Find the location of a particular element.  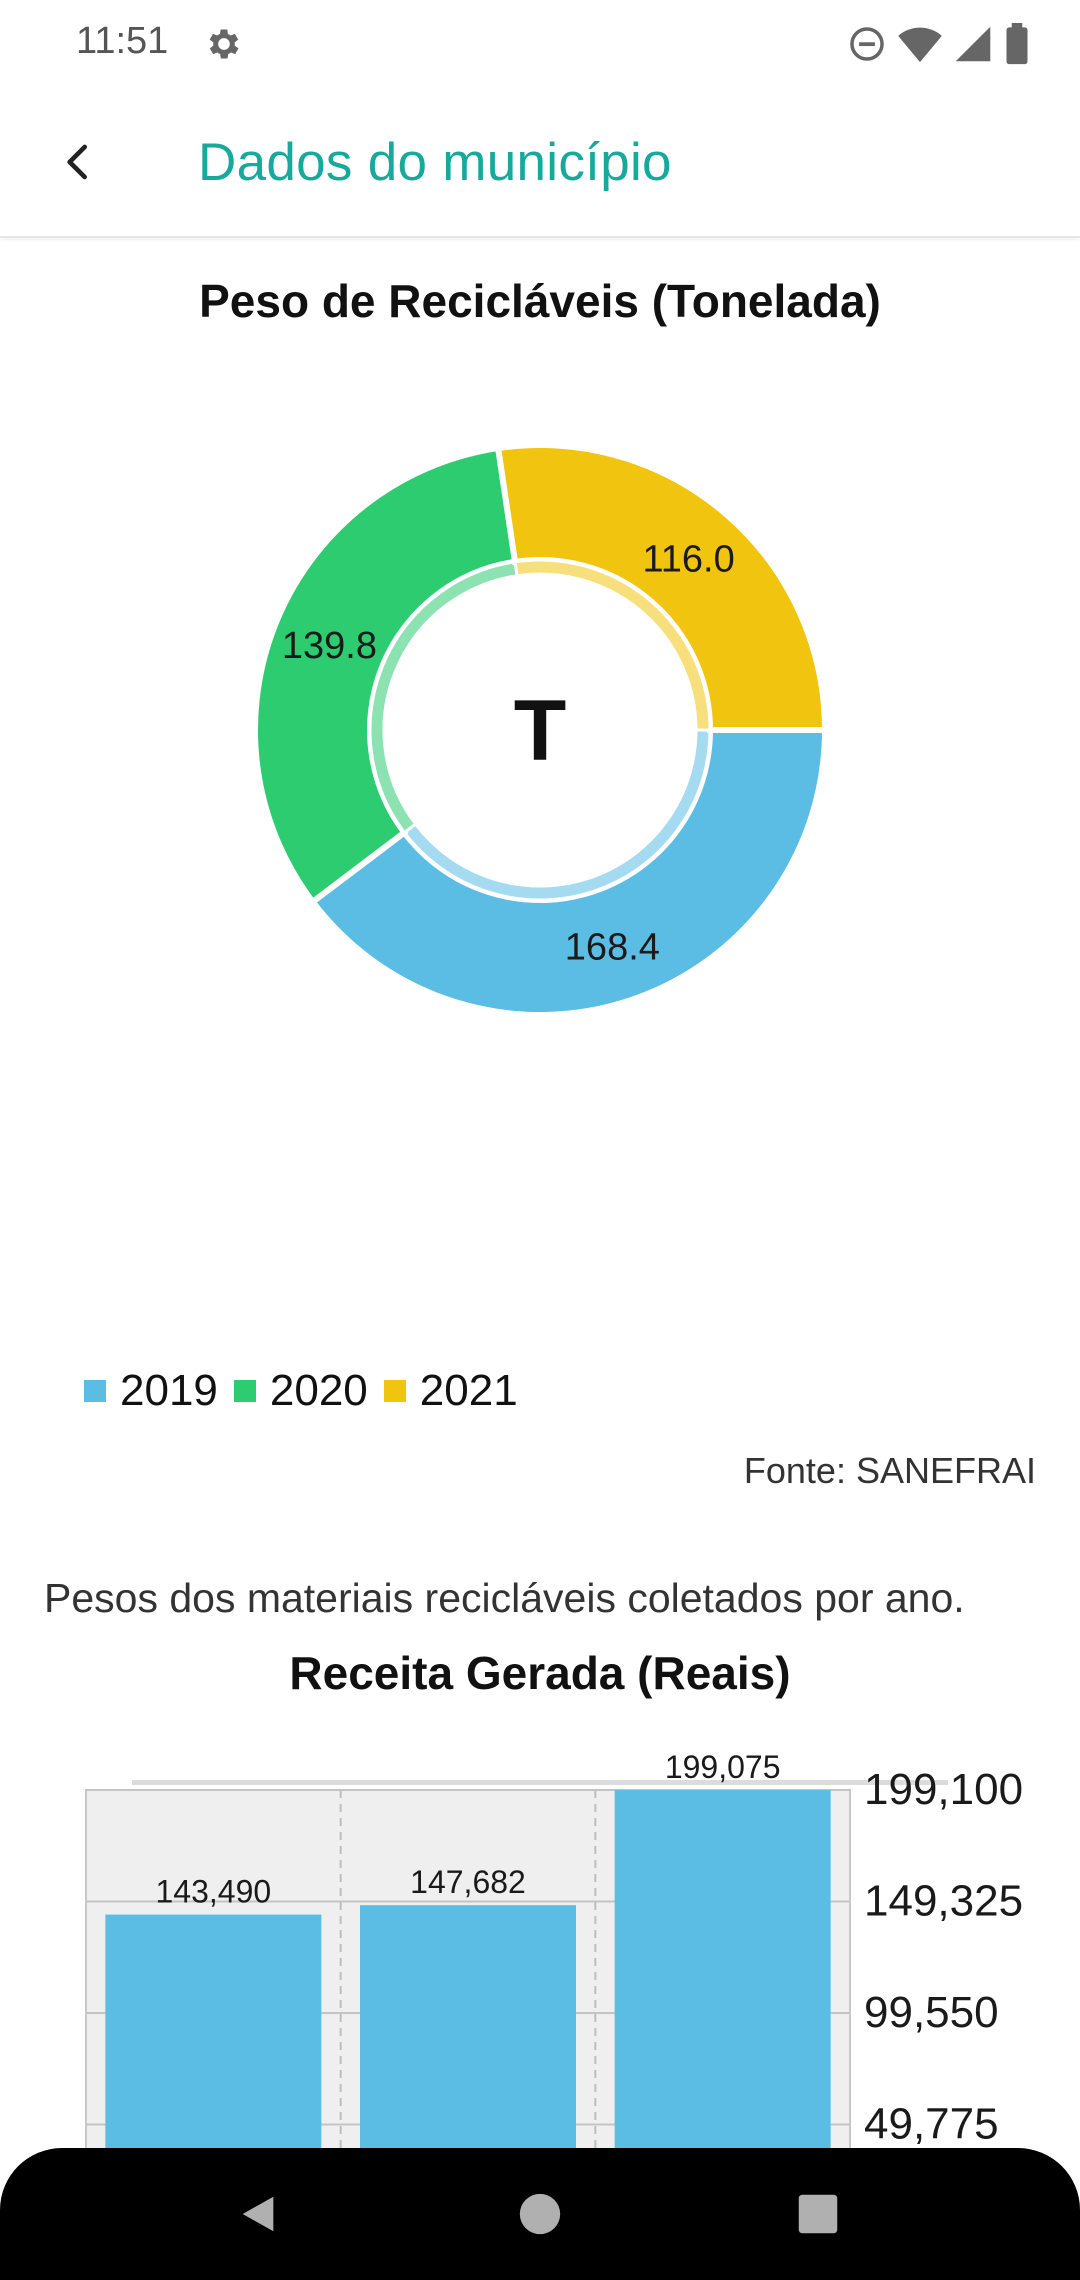

nav-back-button is located at coordinates (258, 2214).